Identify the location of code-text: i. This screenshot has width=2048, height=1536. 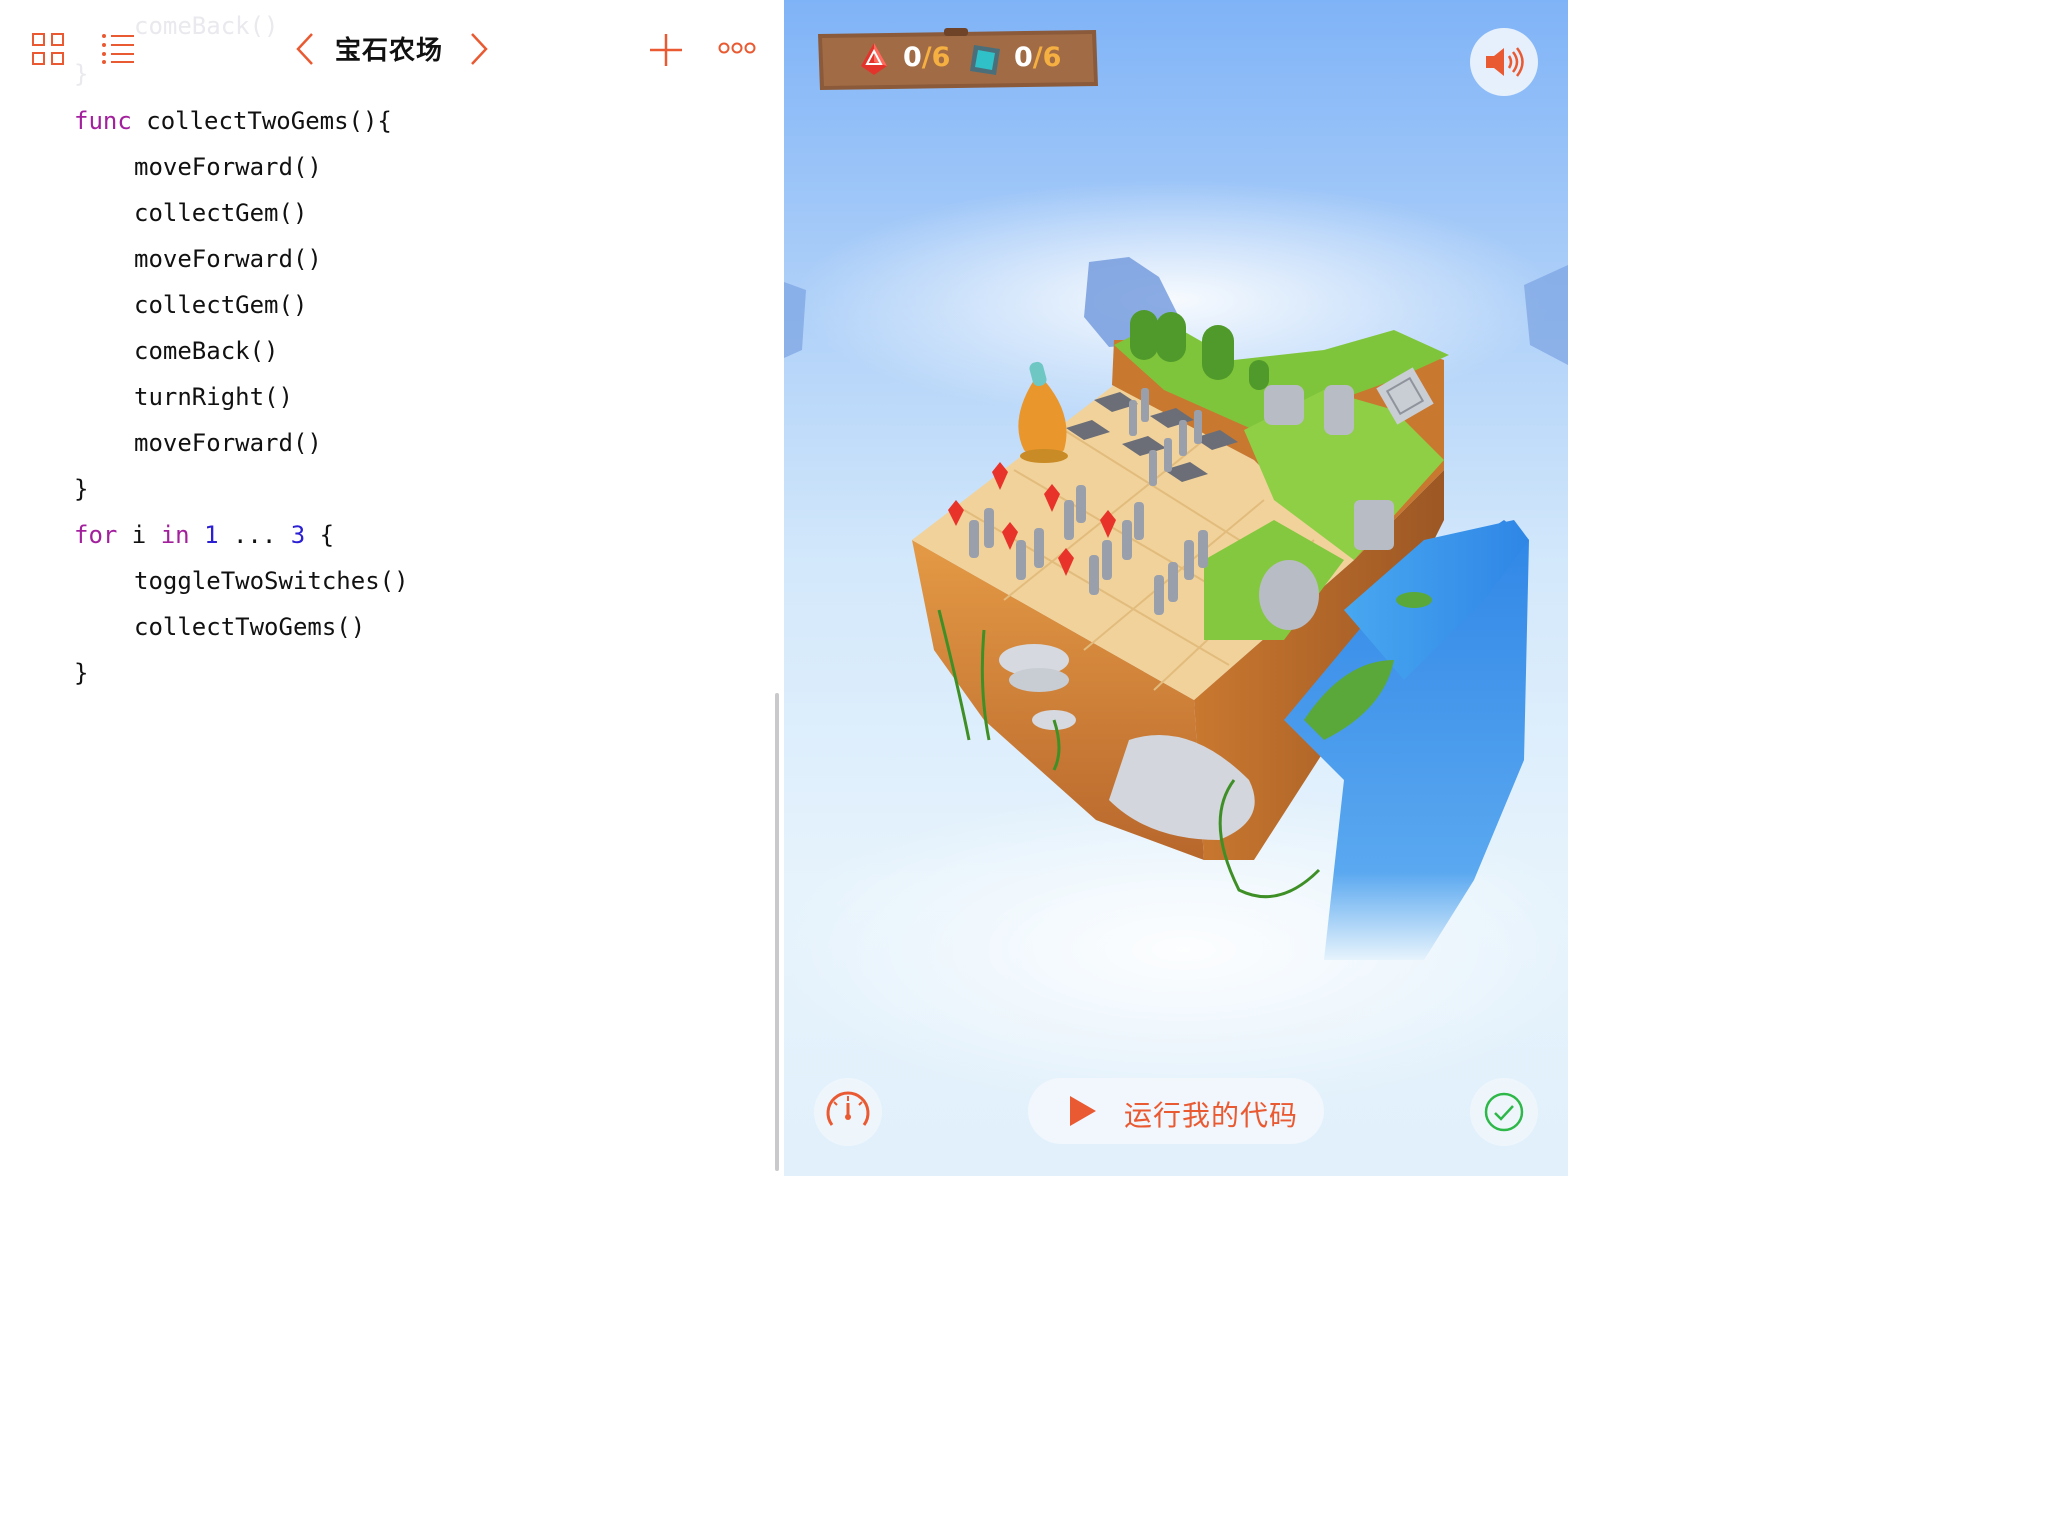
(139, 535).